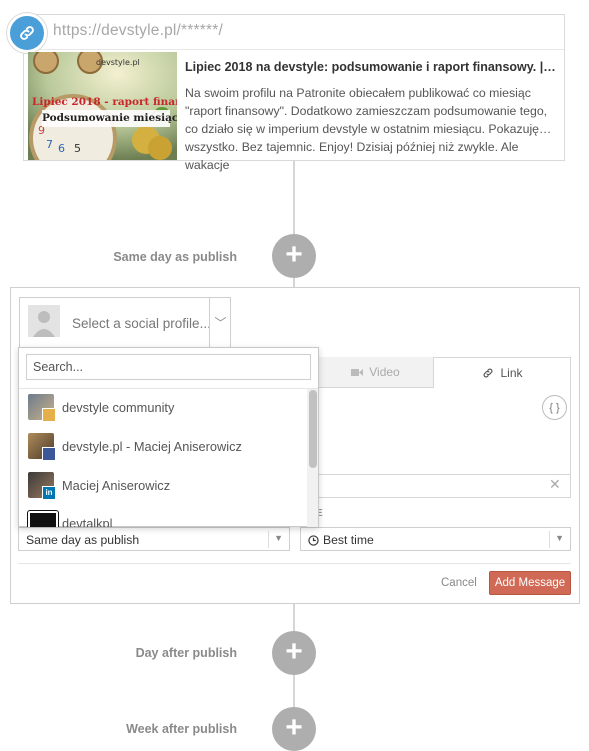 The image size is (589, 751). Describe the element at coordinates (555, 484) in the screenshot. I see `close-icon: ✕` at that location.